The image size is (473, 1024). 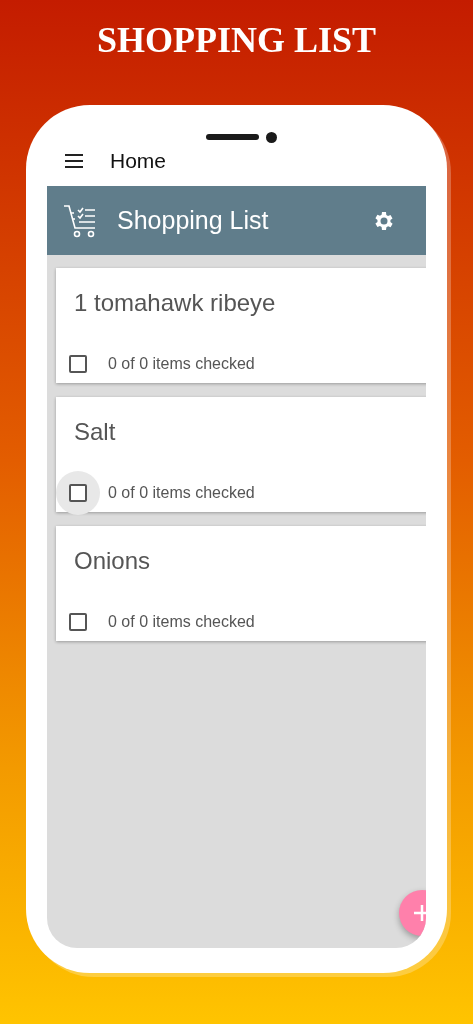 I want to click on list-name: Salt, so click(x=95, y=432).